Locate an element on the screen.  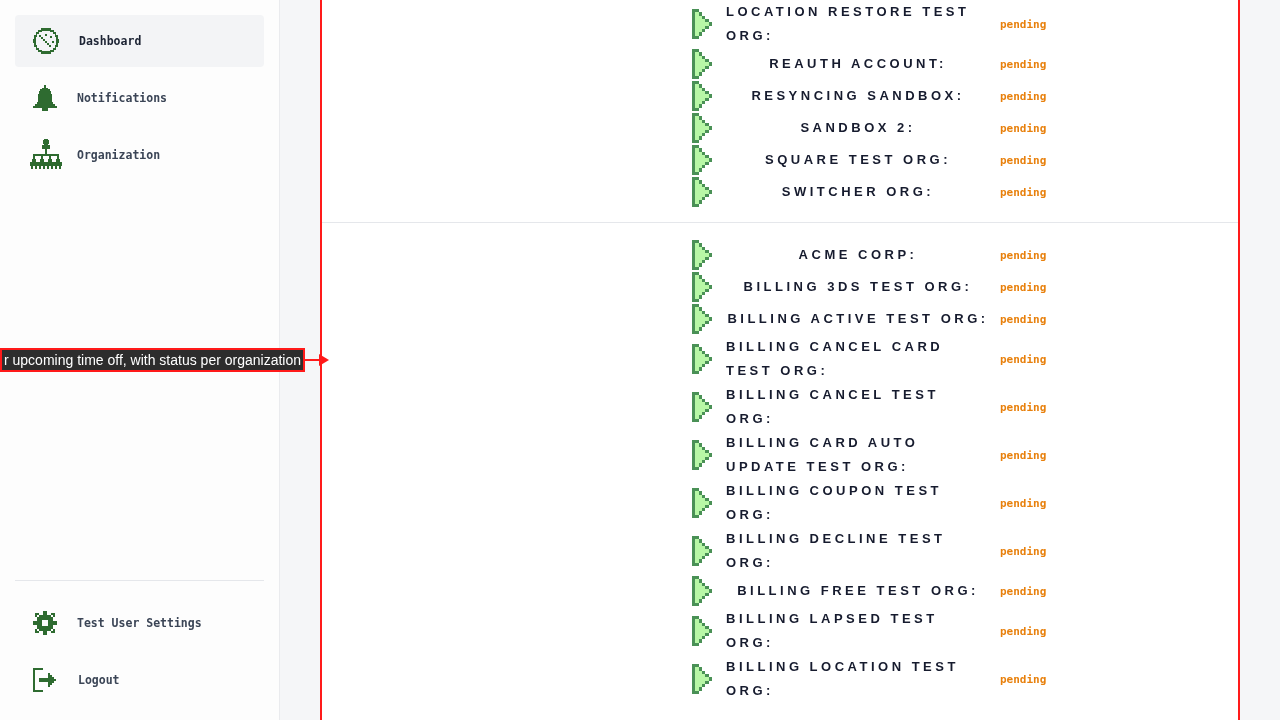
org-name: BILLING ACTIVE TEST ORG: is located at coordinates (858, 319).